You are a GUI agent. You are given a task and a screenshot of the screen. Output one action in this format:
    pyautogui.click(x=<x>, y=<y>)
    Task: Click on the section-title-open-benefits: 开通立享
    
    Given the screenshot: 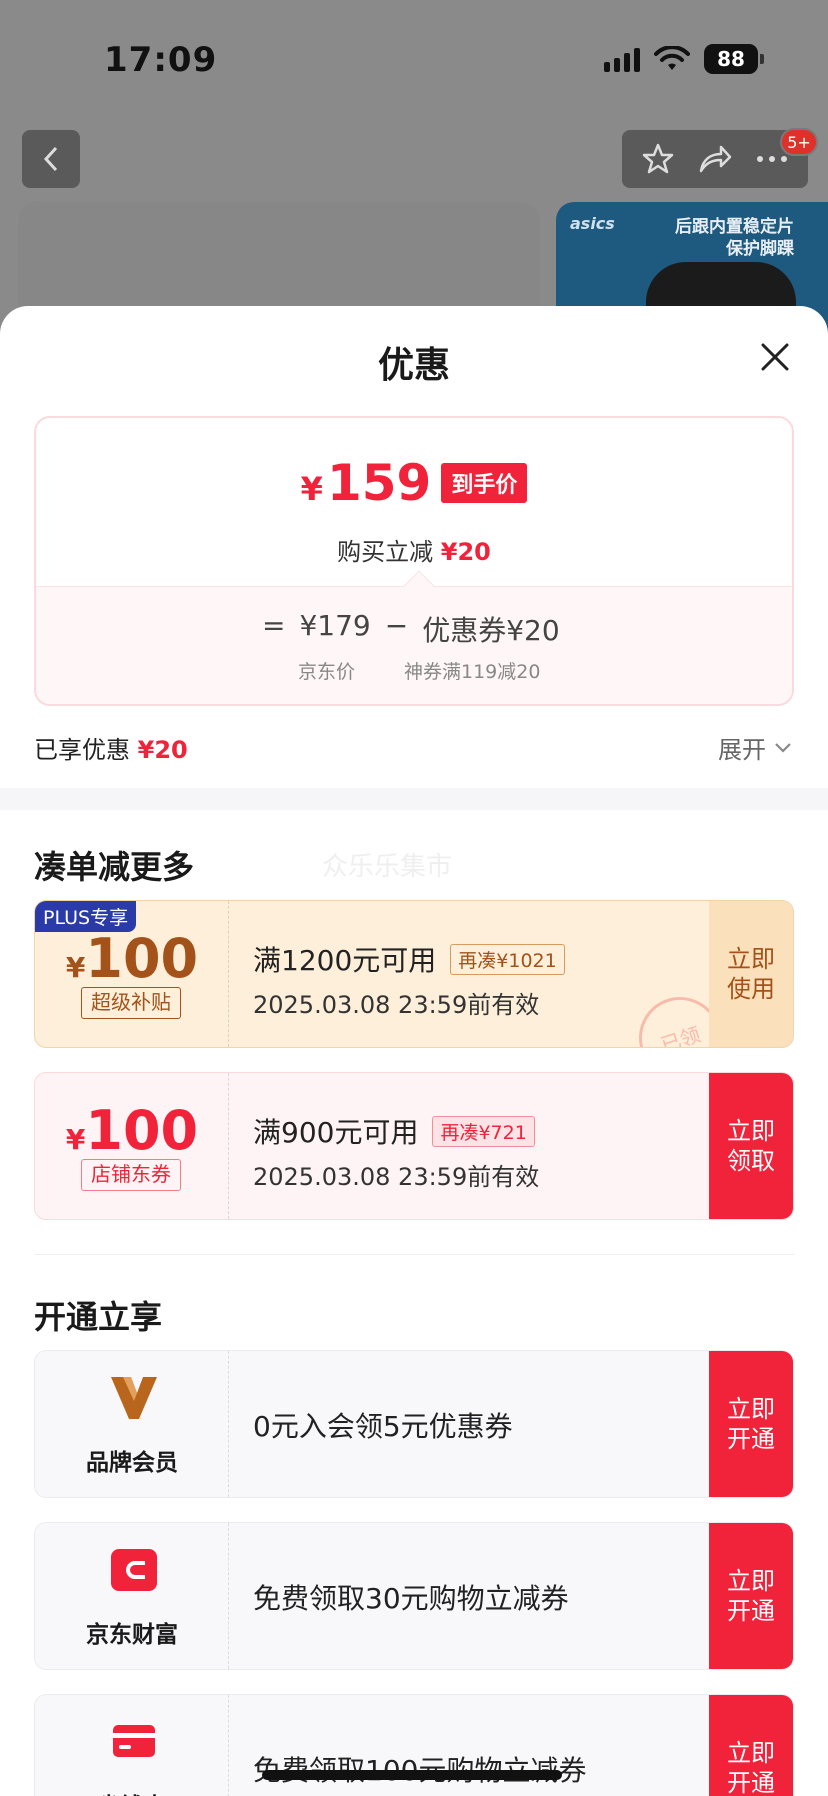 What is the action you would take?
    pyautogui.click(x=98, y=1317)
    